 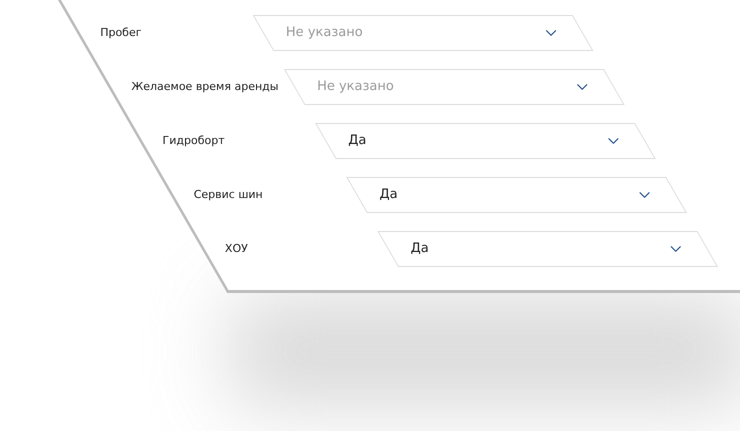 What do you see at coordinates (121, 32) in the screenshot?
I see `field-label: Пробег` at bounding box center [121, 32].